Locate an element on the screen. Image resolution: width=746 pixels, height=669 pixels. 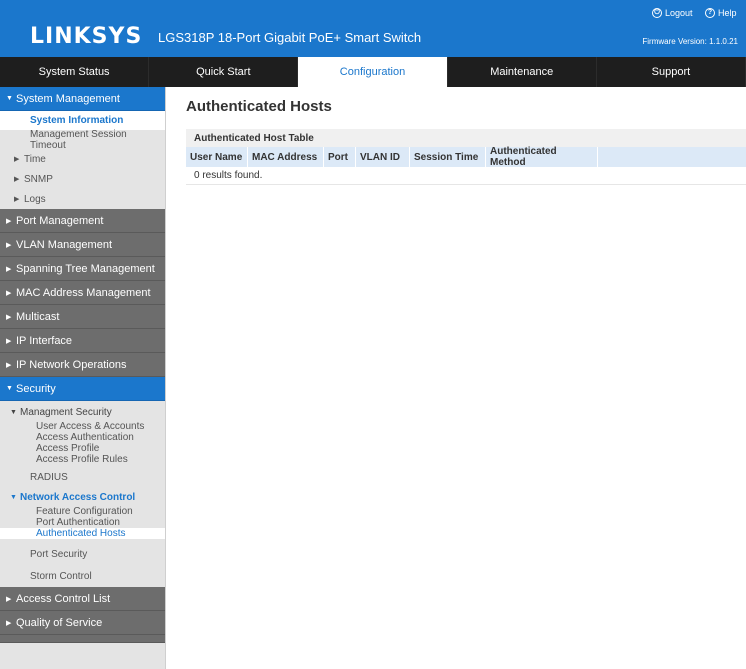
linksys-logo: LINKSYS is located at coordinates (86, 36).